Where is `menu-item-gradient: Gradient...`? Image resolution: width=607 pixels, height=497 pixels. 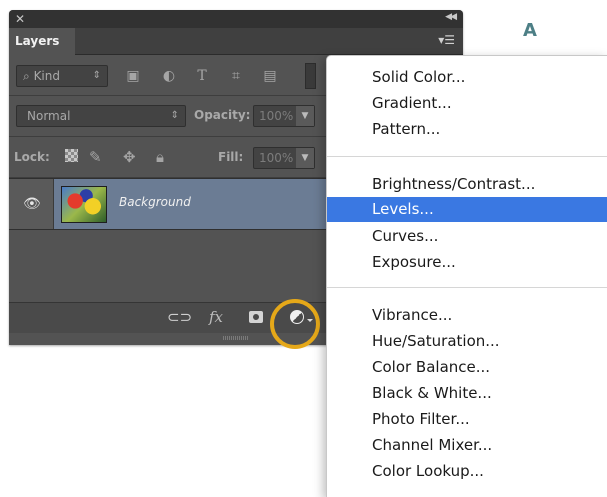
menu-item-gradient: Gradient... is located at coordinates (467, 103).